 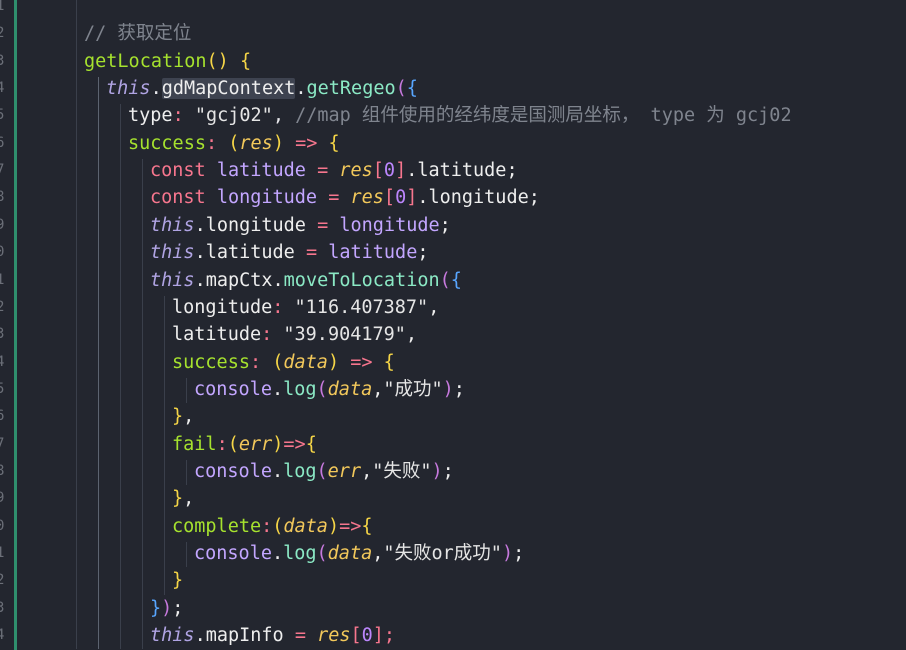 What do you see at coordinates (384, 636) in the screenshot?
I see `code-token: ];` at bounding box center [384, 636].